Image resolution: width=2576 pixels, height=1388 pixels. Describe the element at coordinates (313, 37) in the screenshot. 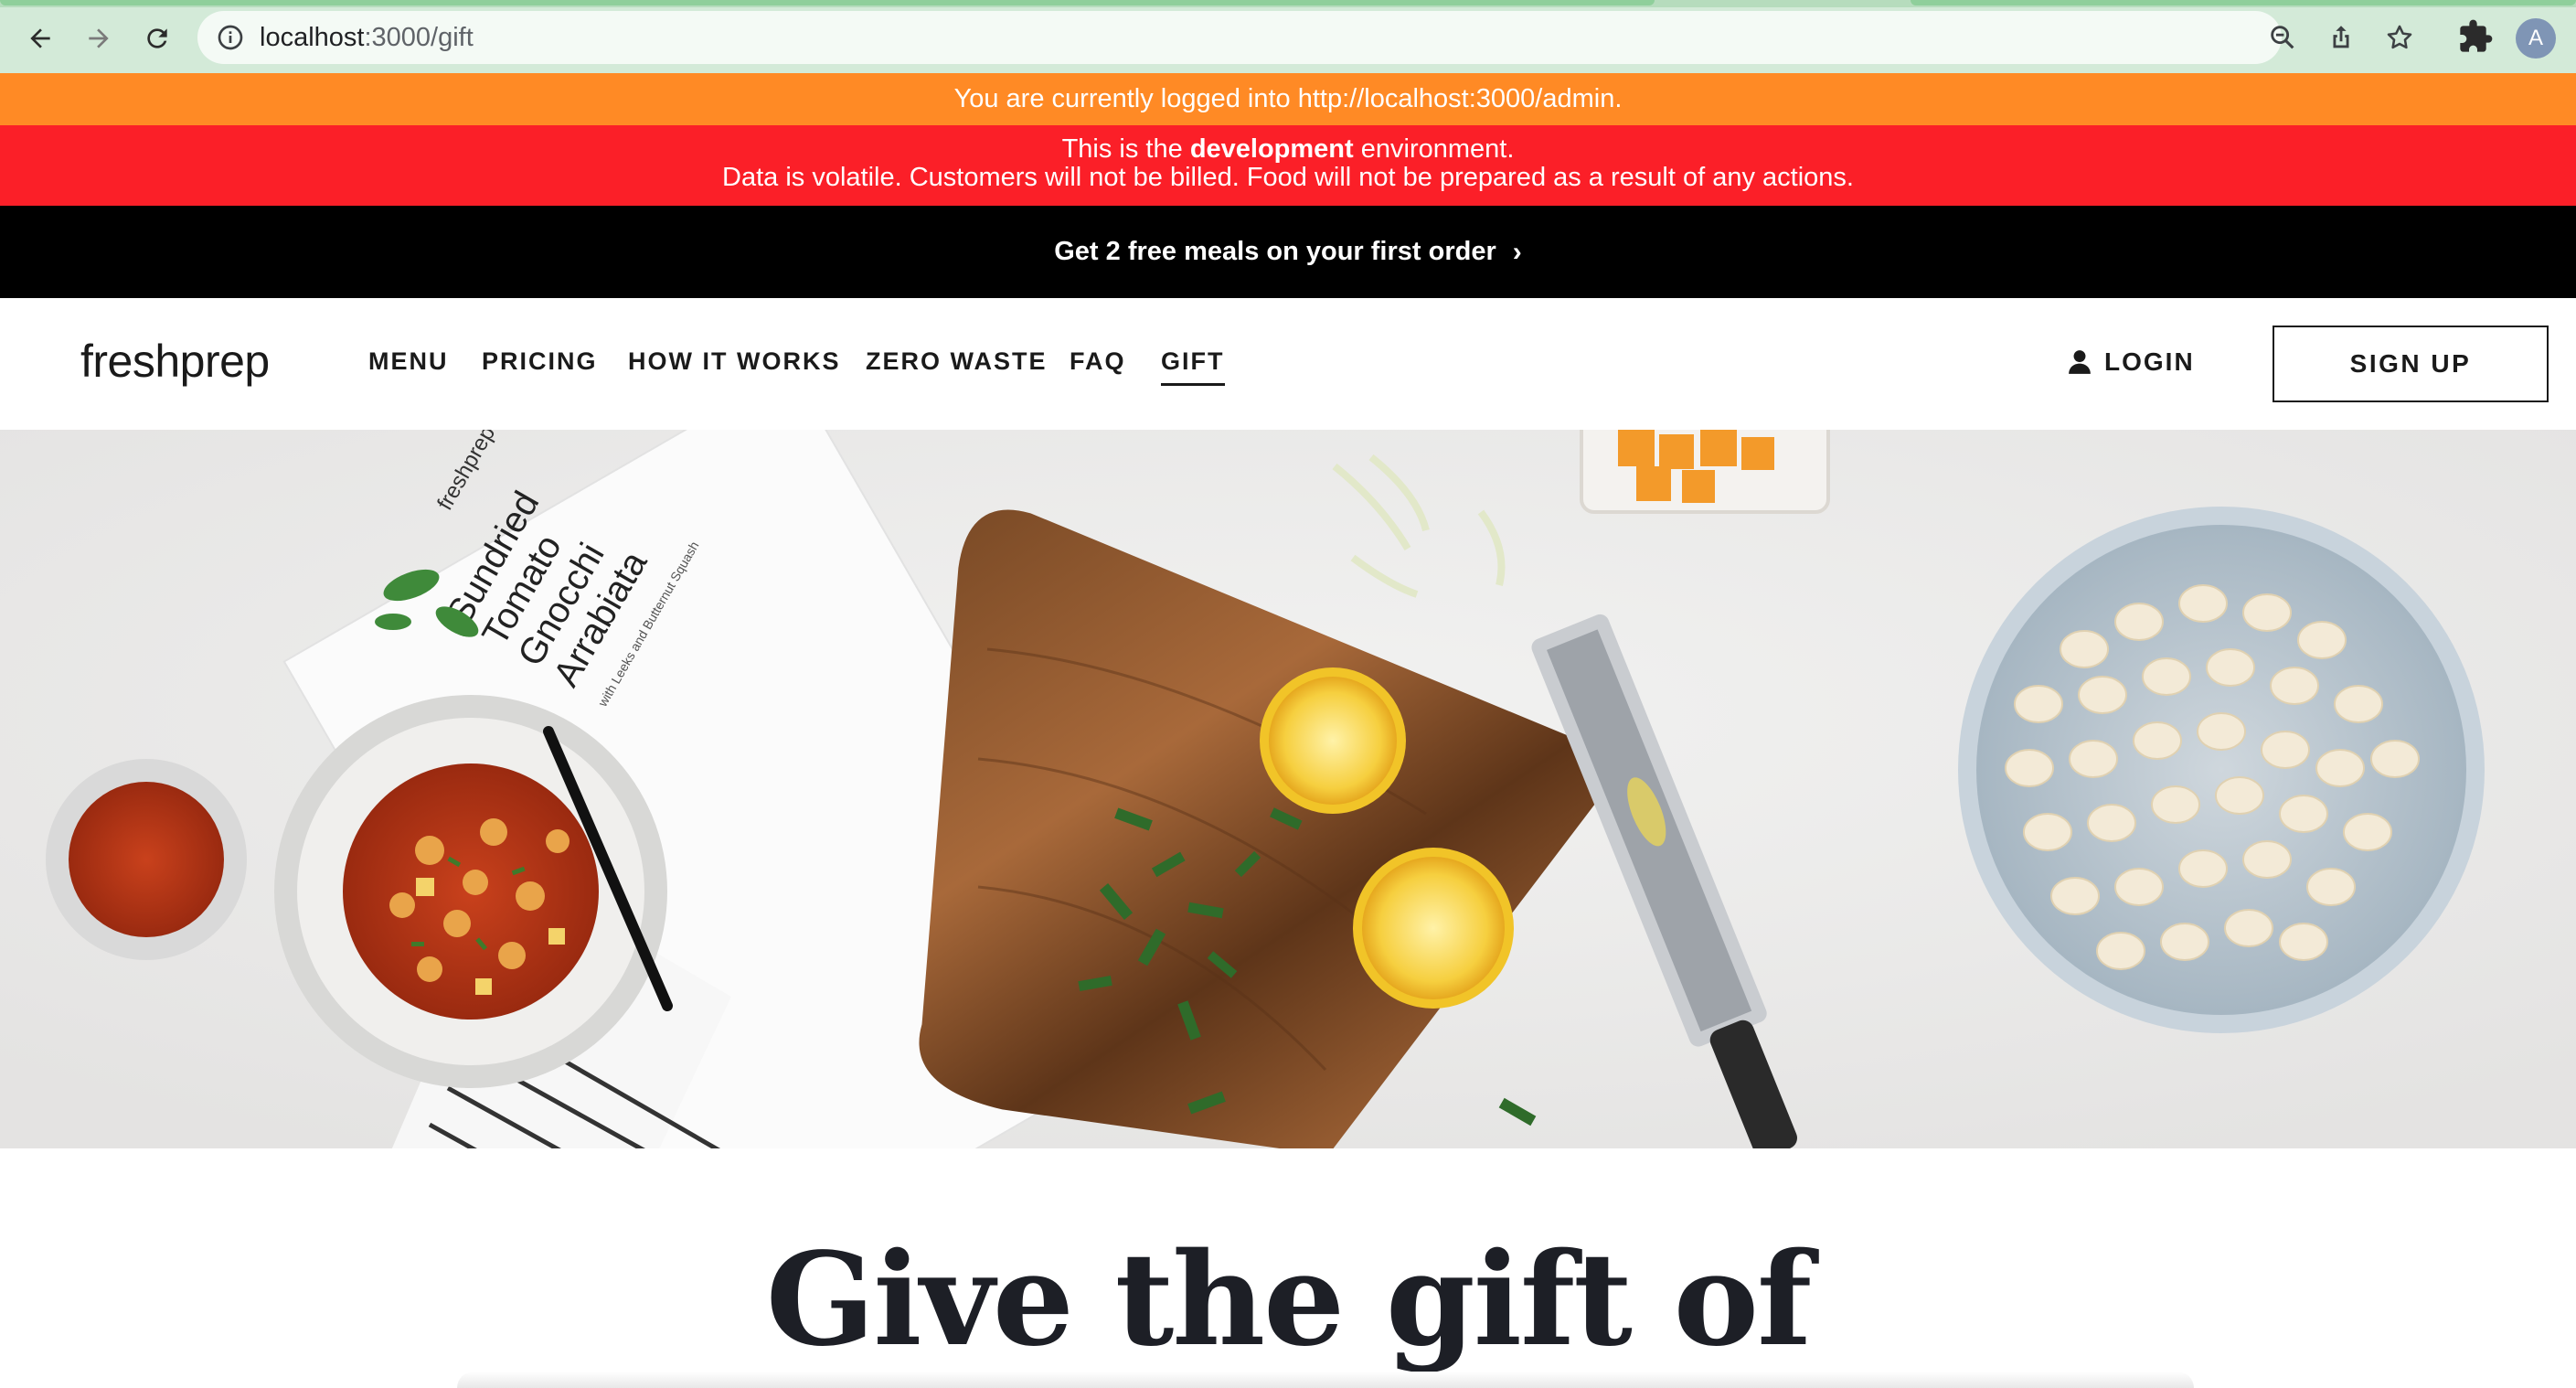

I see `url-host: localhost` at that location.